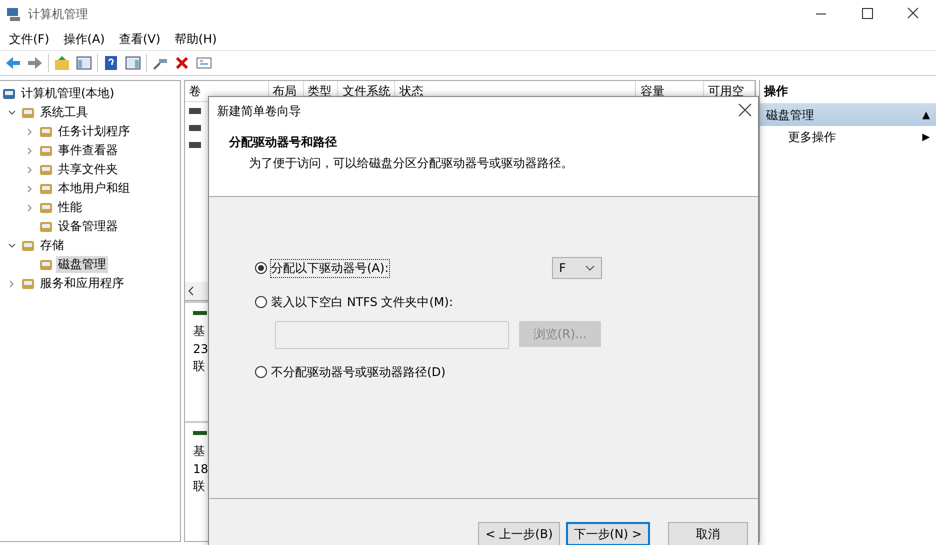  What do you see at coordinates (94, 188) in the screenshot?
I see `tree-item: 本地用户和组` at bounding box center [94, 188].